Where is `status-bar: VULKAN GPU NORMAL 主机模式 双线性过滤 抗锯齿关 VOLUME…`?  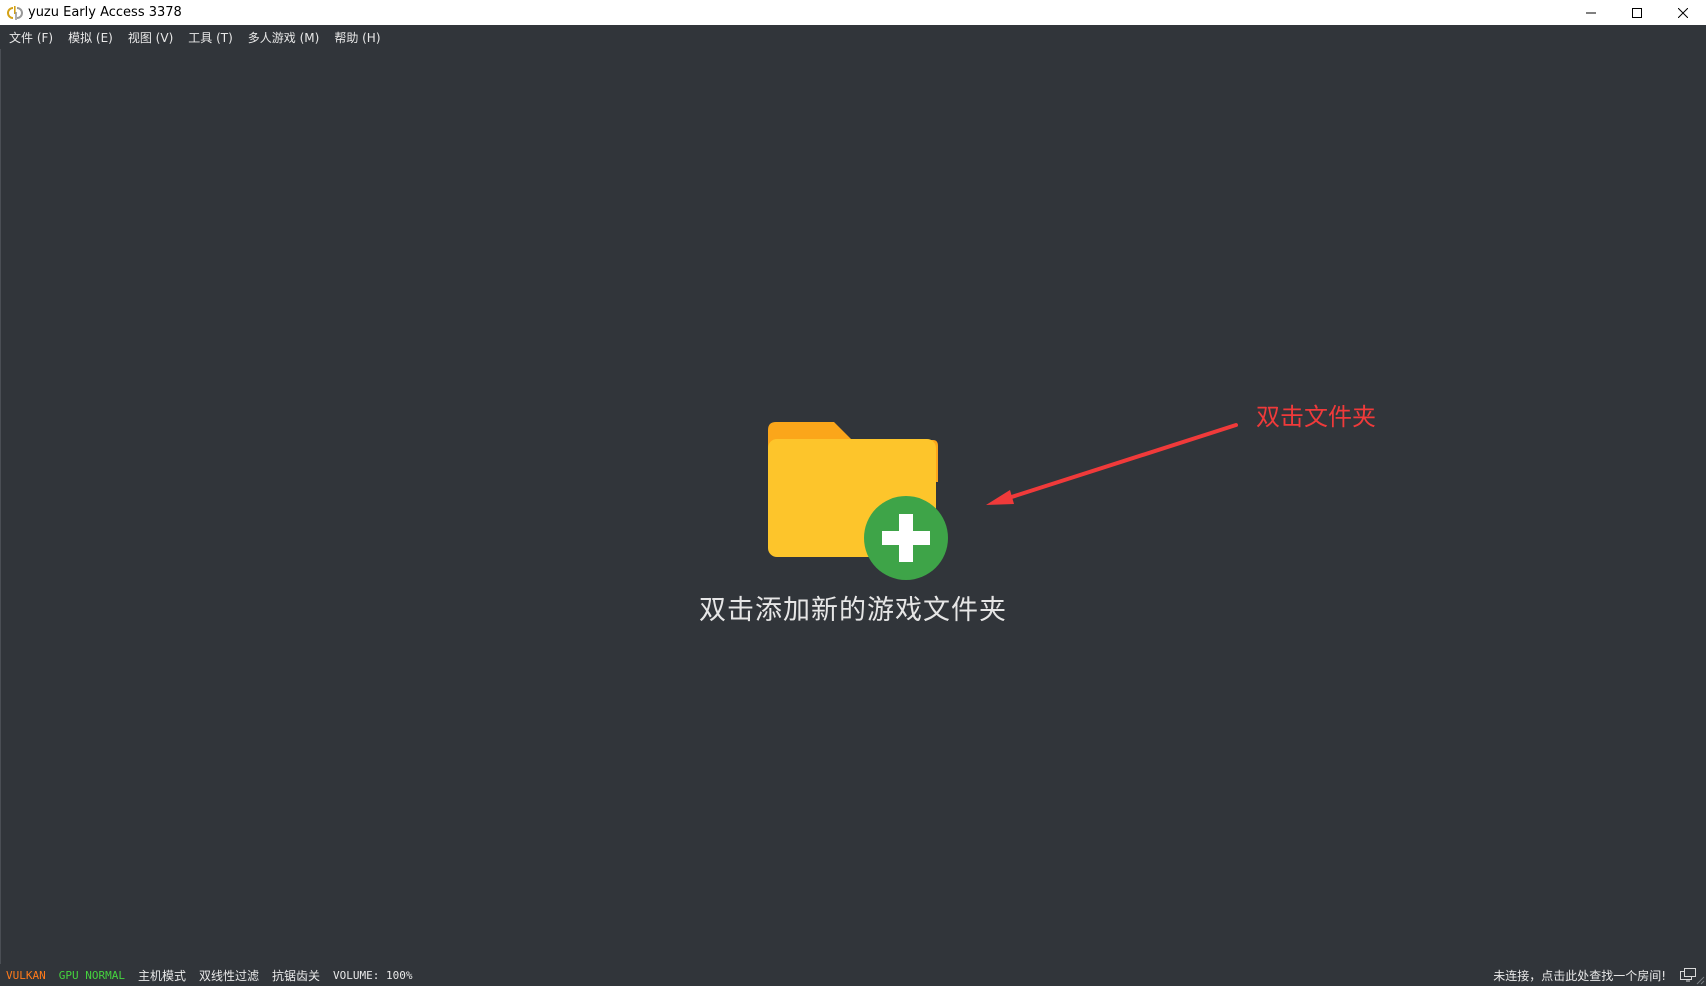
status-bar: VULKAN GPU NORMAL 主机模式 双线性过滤 抗锯齿关 VOLUME… is located at coordinates (853, 975).